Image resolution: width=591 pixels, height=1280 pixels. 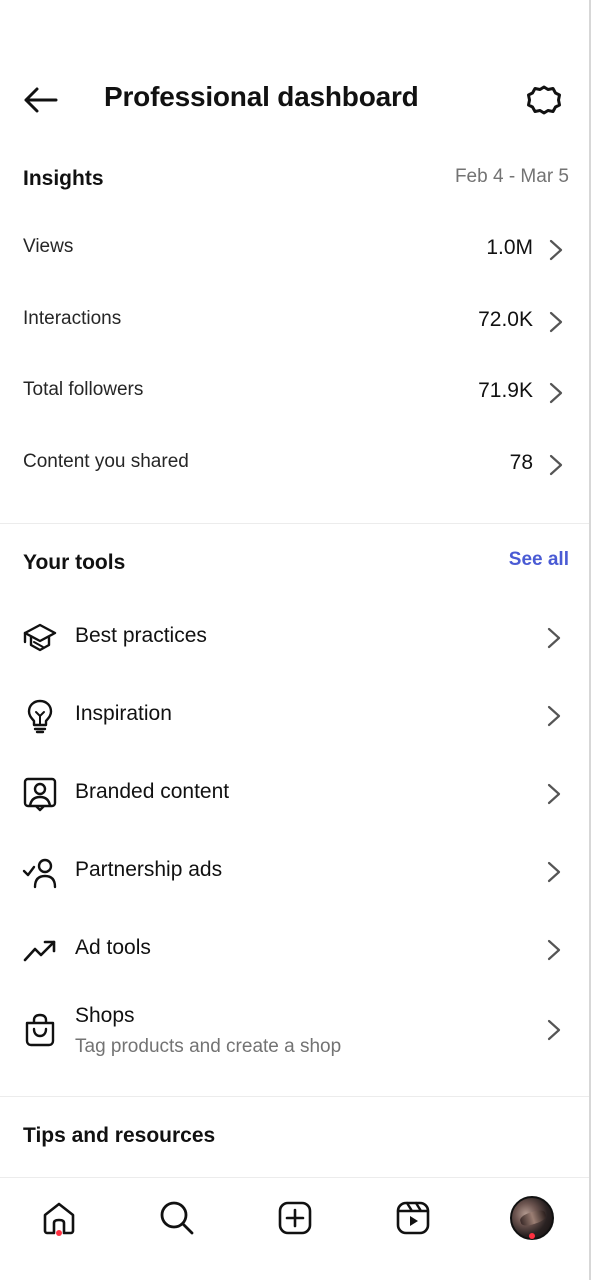 I want to click on bottom-navigation, so click(x=294, y=1228).